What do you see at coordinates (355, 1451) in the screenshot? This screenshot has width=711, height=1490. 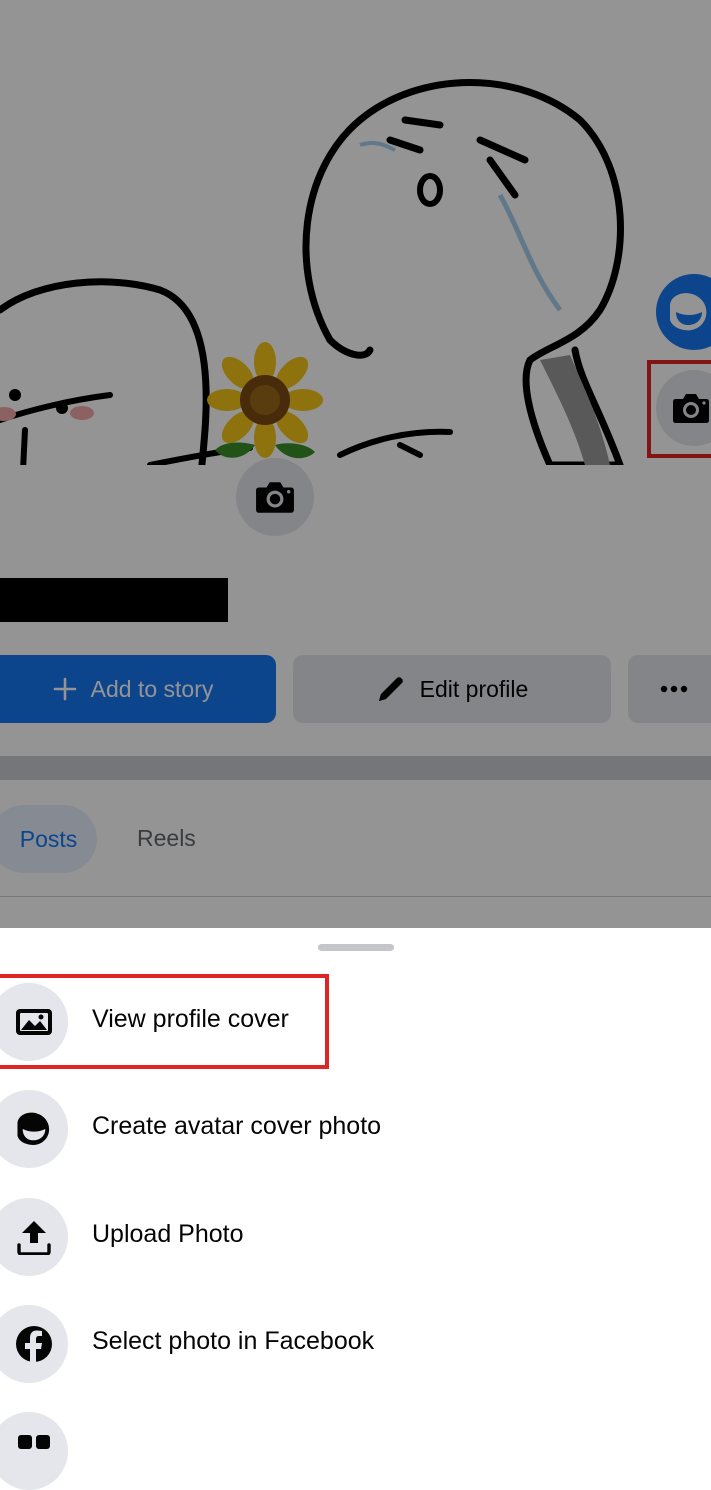 I see `menu-item-partial` at bounding box center [355, 1451].